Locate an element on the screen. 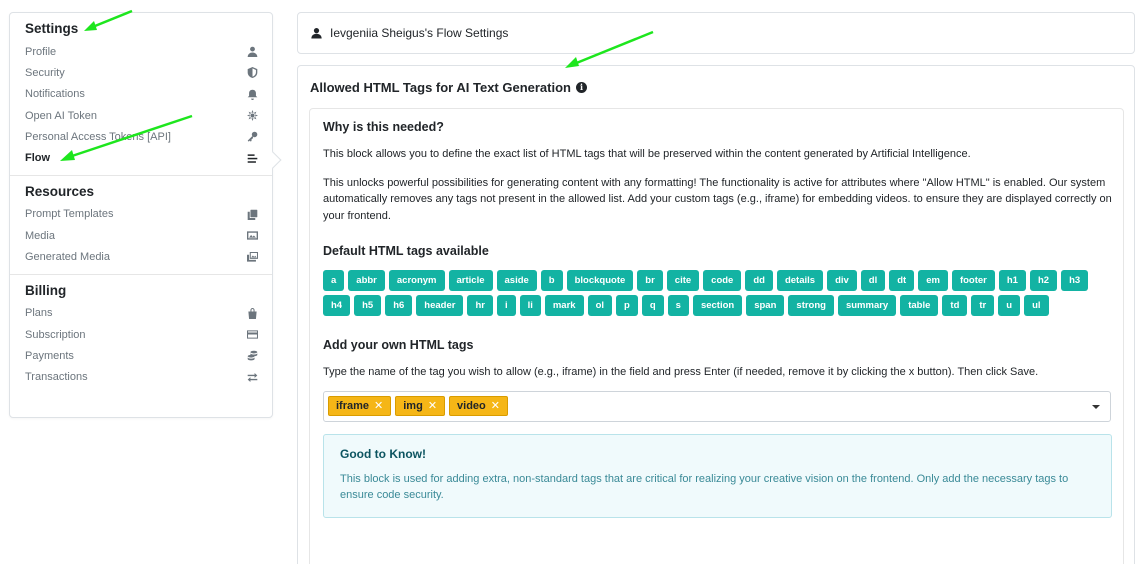 The height and width of the screenshot is (564, 1143). sidebar-item-label: Media is located at coordinates (40, 235).